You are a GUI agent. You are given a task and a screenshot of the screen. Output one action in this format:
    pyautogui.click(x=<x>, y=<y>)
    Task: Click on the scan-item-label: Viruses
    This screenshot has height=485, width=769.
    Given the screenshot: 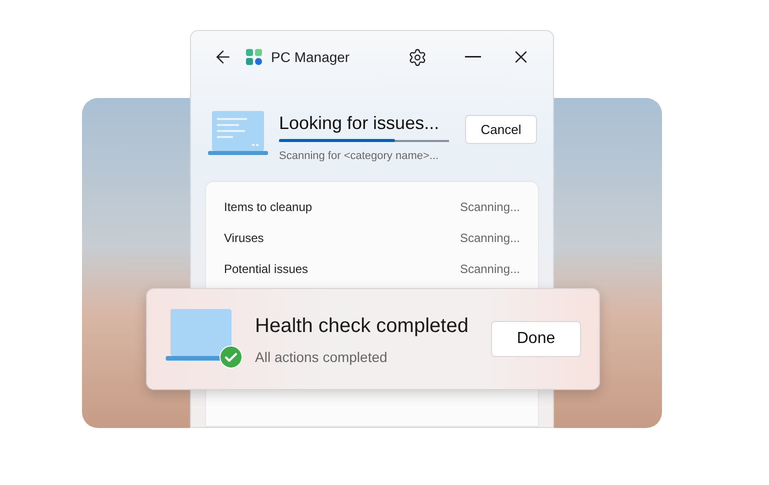 What is the action you would take?
    pyautogui.click(x=244, y=238)
    